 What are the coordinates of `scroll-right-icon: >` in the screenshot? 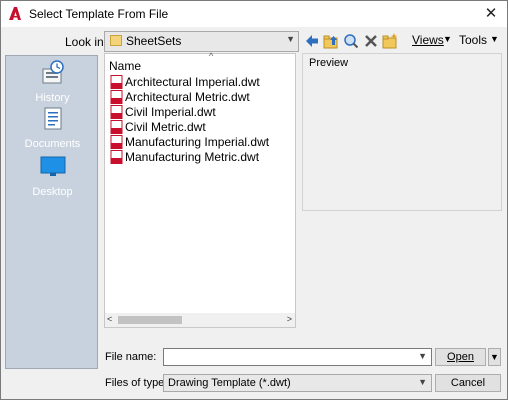 It's located at (289, 319).